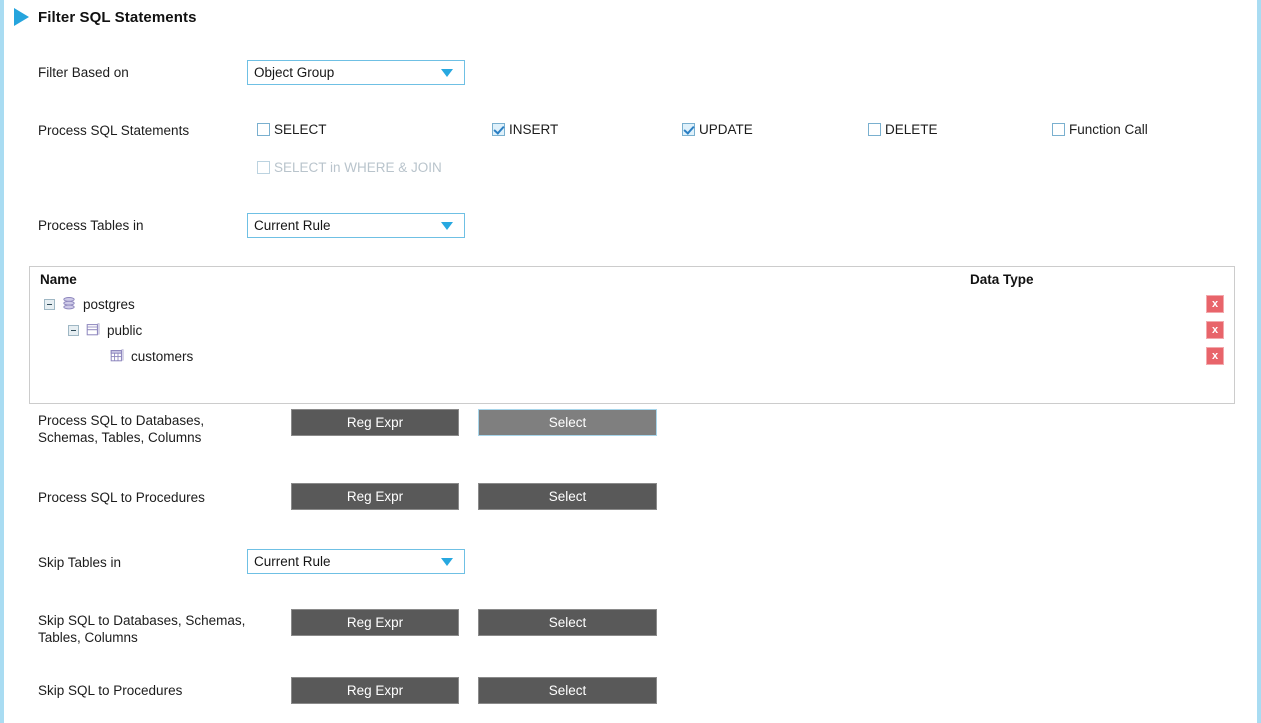 Image resolution: width=1261 pixels, height=723 pixels. I want to click on checkbox-select-in-where-join: SELECT in WHERE & JOIN, so click(349, 167).